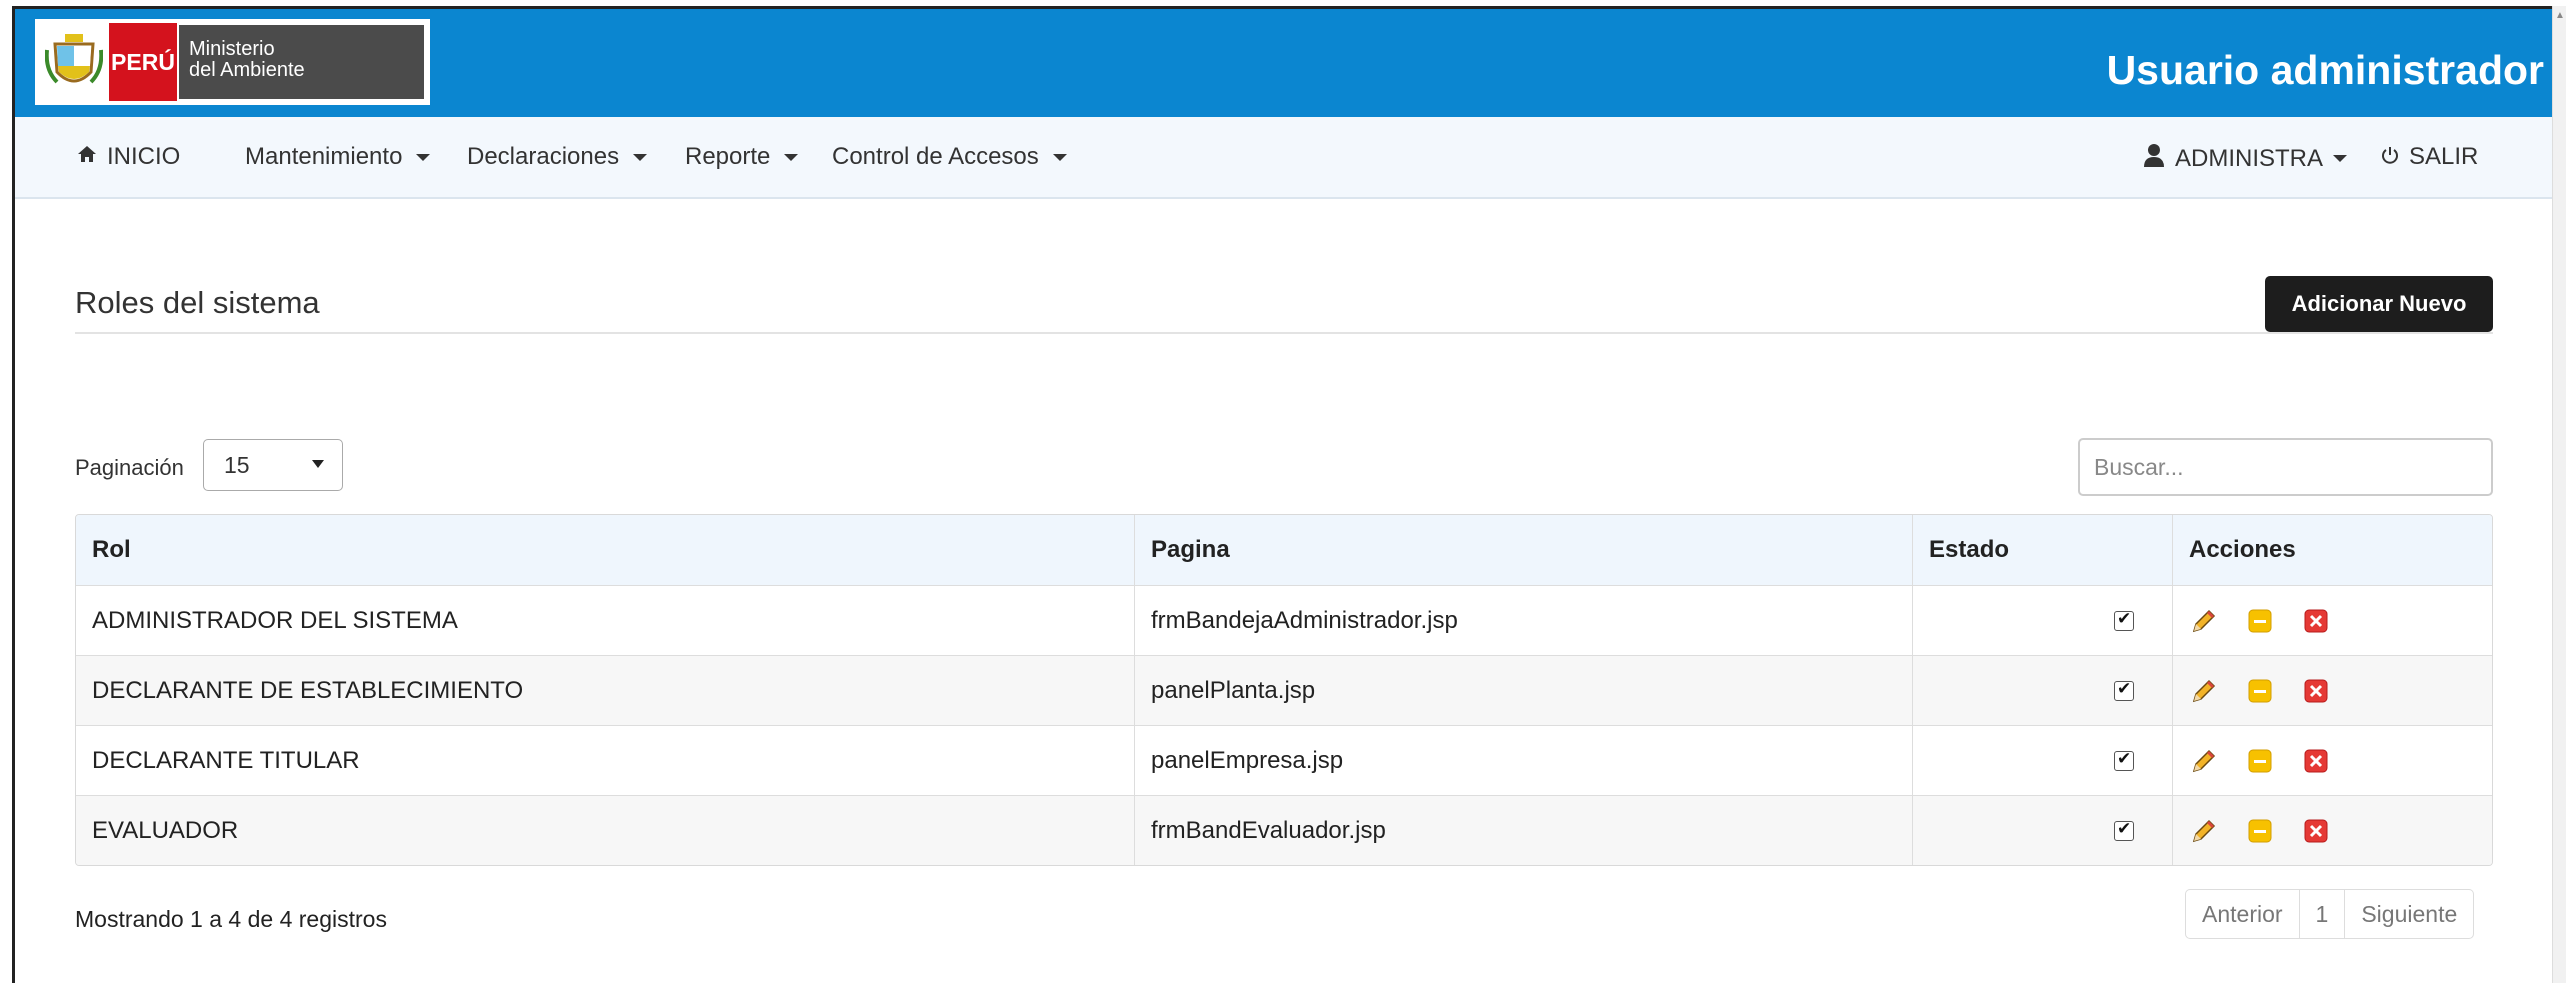 Image resolution: width=2566 pixels, height=983 pixels. Describe the element at coordinates (144, 156) in the screenshot. I see `nav-home-label: INICIO` at that location.